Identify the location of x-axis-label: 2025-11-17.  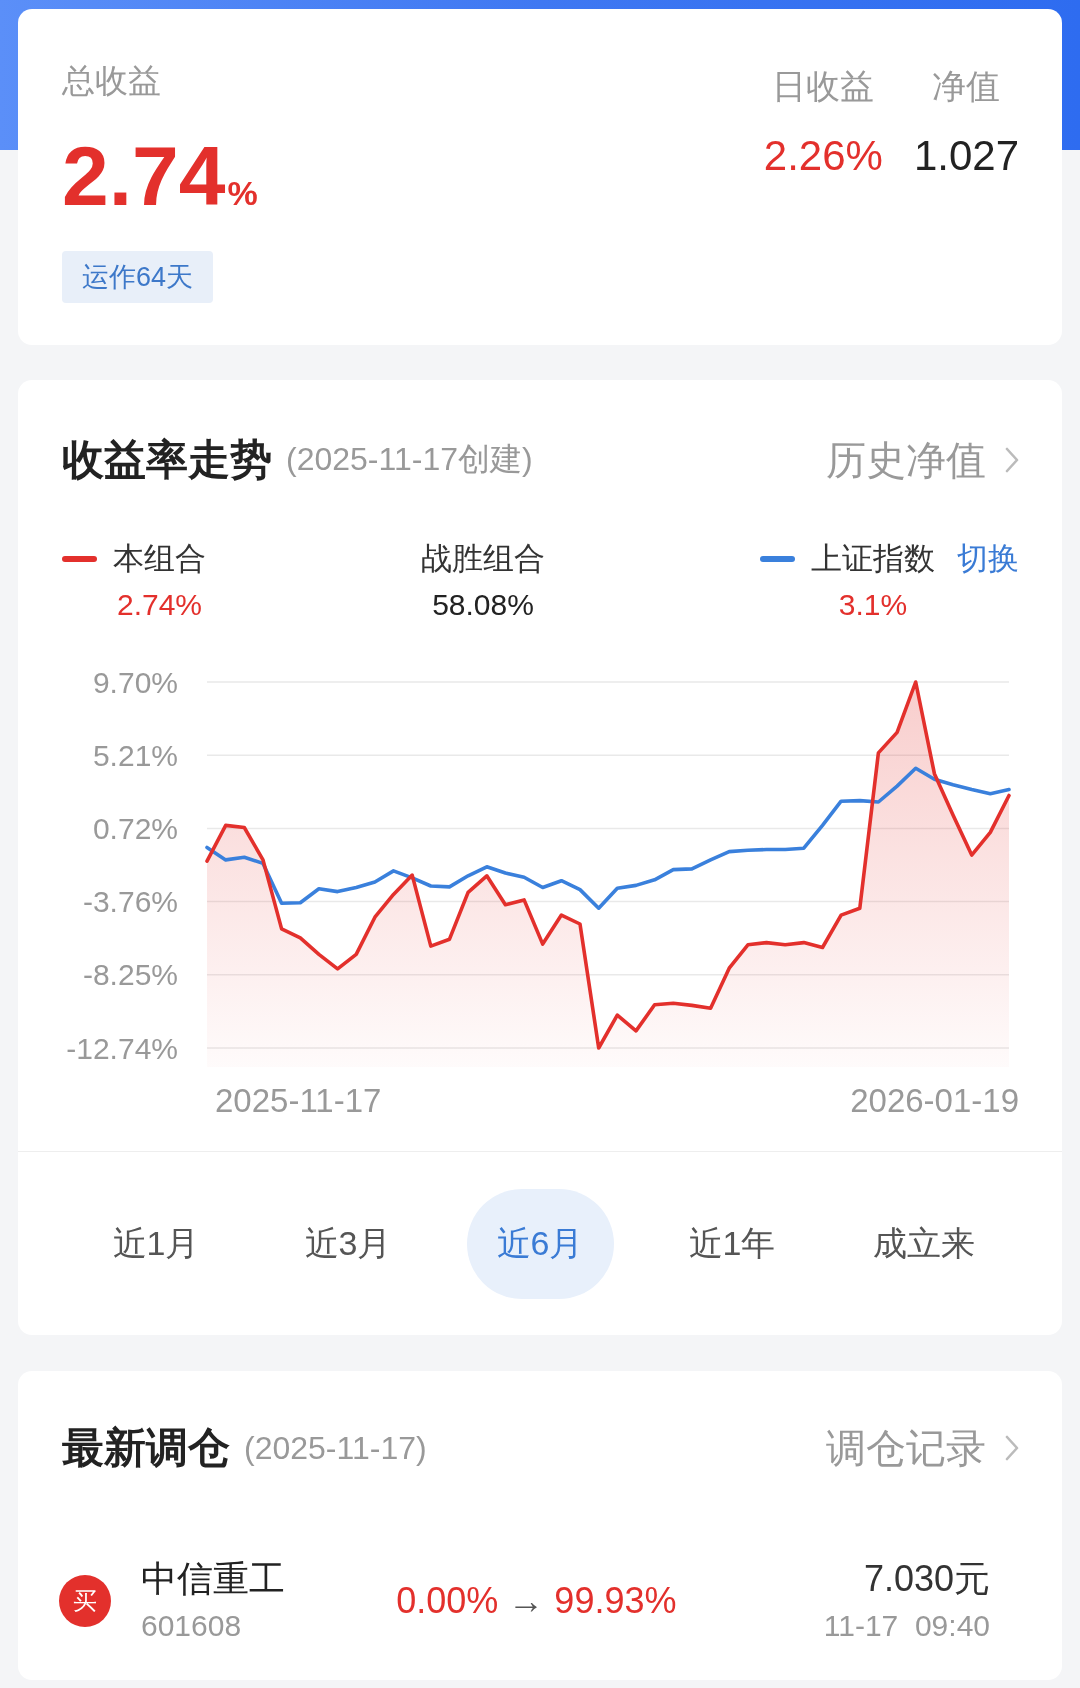
(298, 1100).